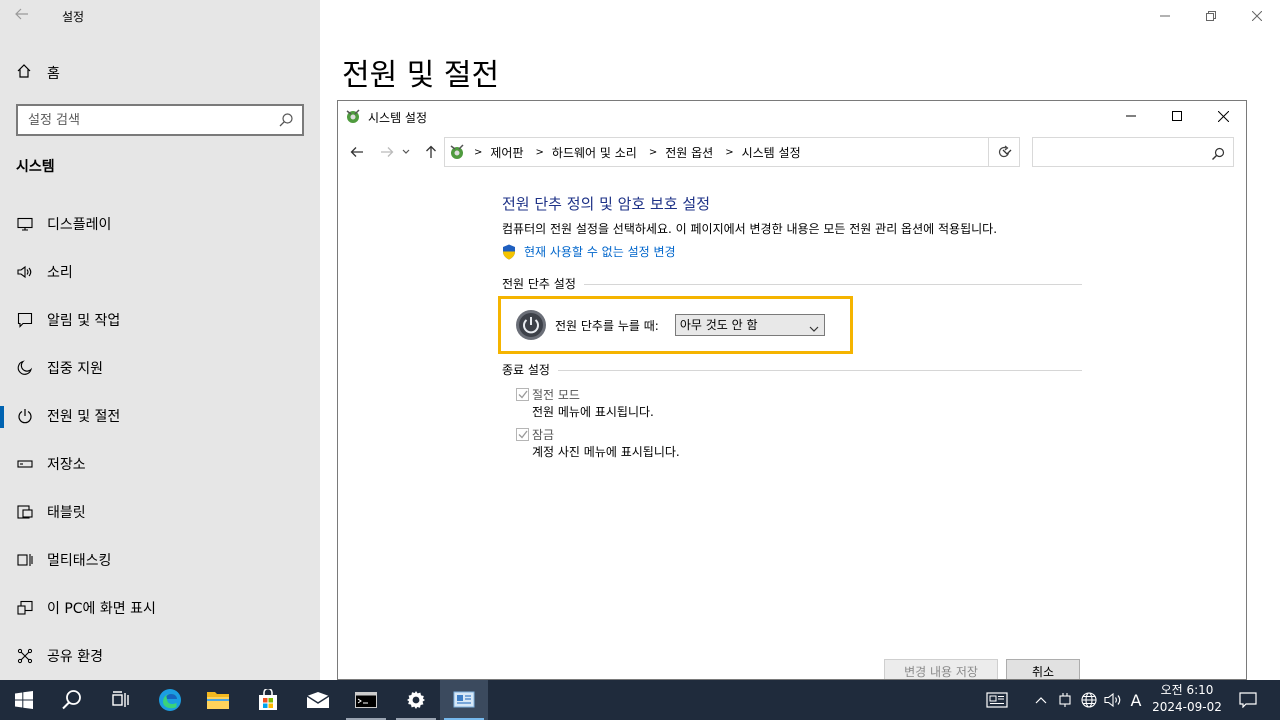 The width and height of the screenshot is (1280, 720). What do you see at coordinates (160, 224) in the screenshot?
I see `sidebar-item-display: 디스플레이` at bounding box center [160, 224].